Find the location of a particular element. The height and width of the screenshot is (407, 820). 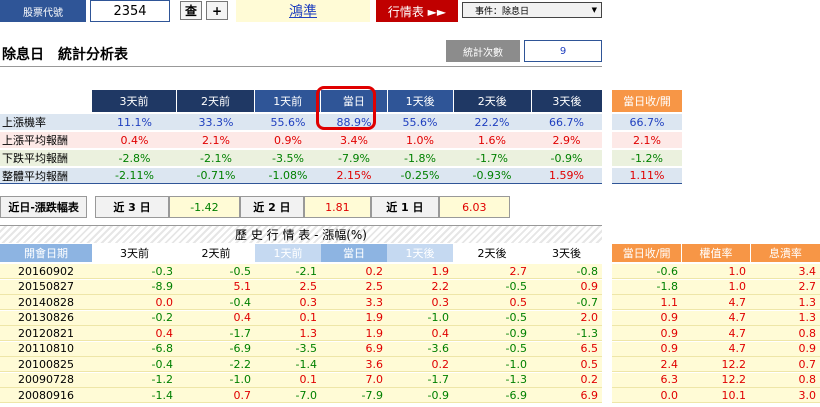

history-cell: -3.5 is located at coordinates (306, 348).